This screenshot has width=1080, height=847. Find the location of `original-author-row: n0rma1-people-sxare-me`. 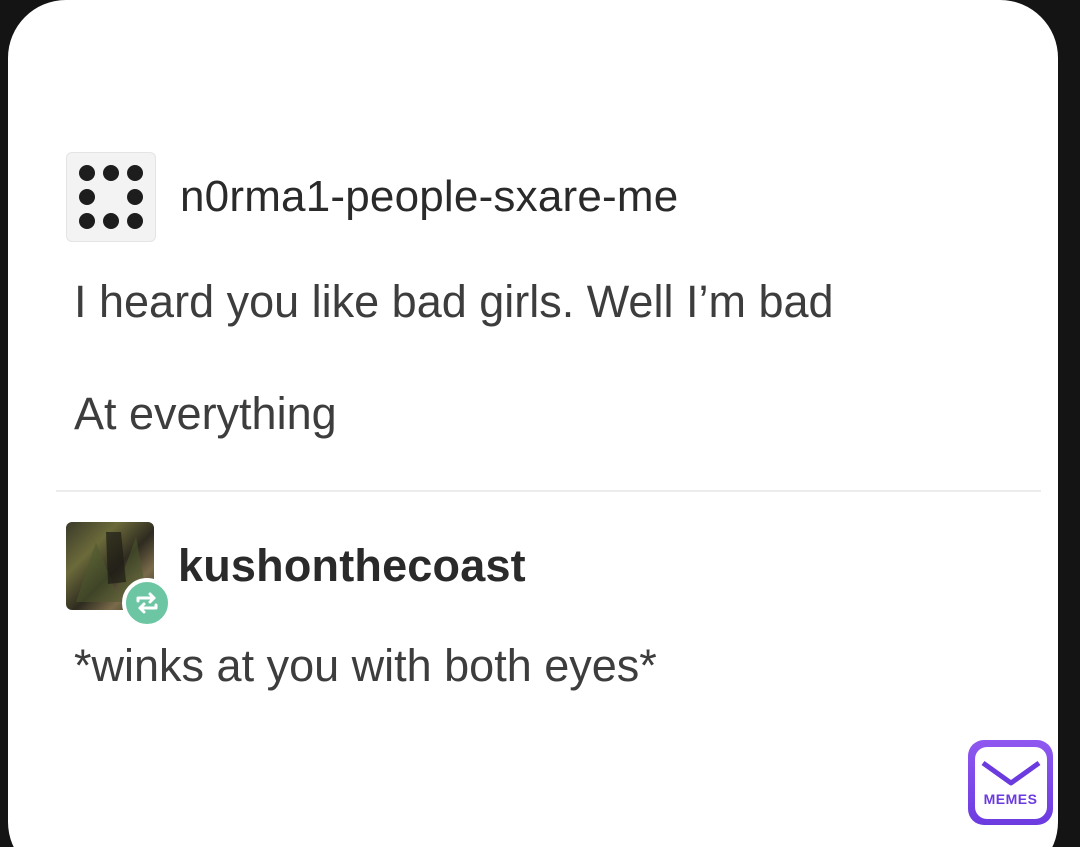

original-author-row: n0rma1-people-sxare-me is located at coordinates (372, 197).